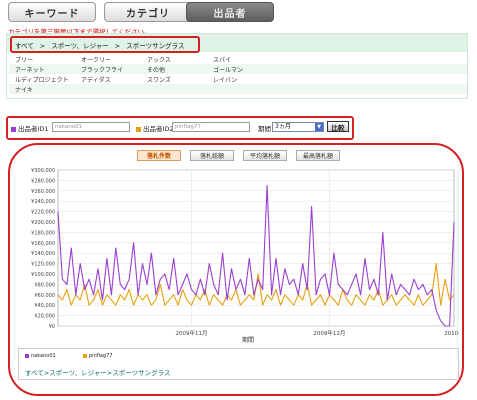  Describe the element at coordinates (238, 79) in the screenshot. I see `category-row: ルディプロジェクト アディダス スワンズ レイバン` at that location.